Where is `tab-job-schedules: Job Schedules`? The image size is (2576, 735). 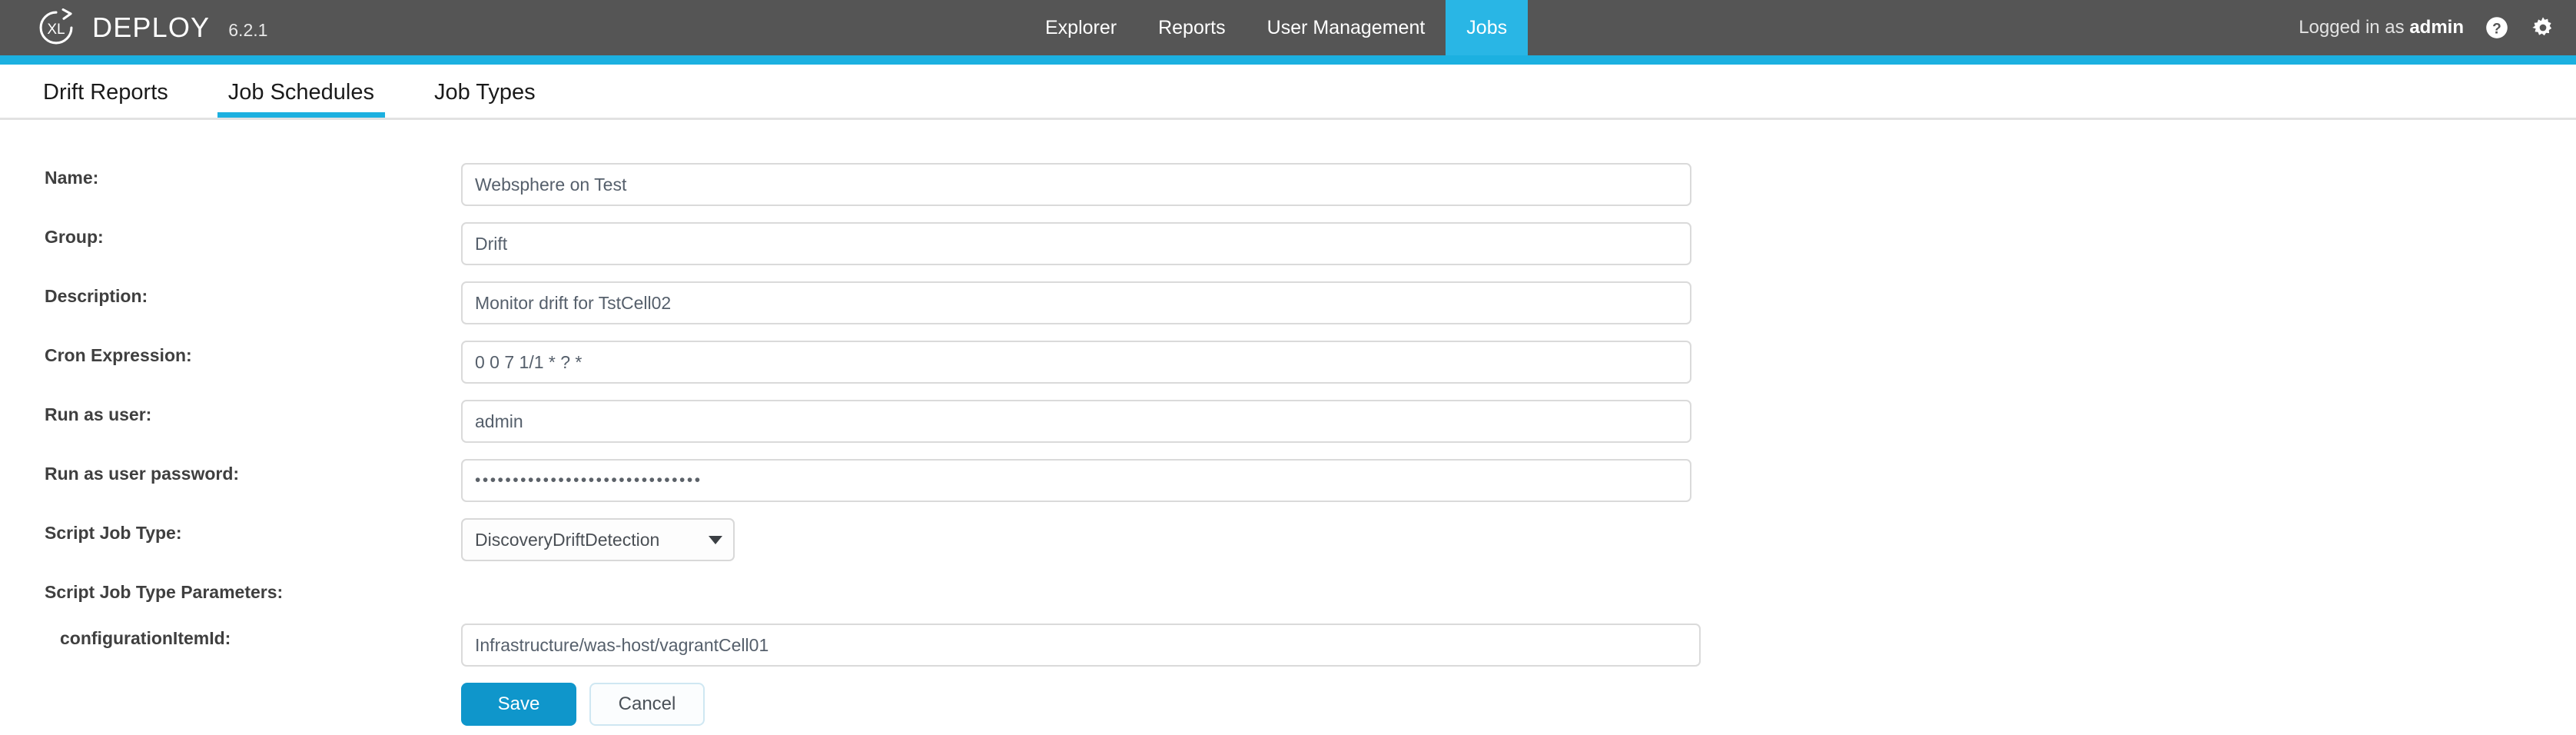
tab-job-schedules: Job Schedules is located at coordinates (301, 99).